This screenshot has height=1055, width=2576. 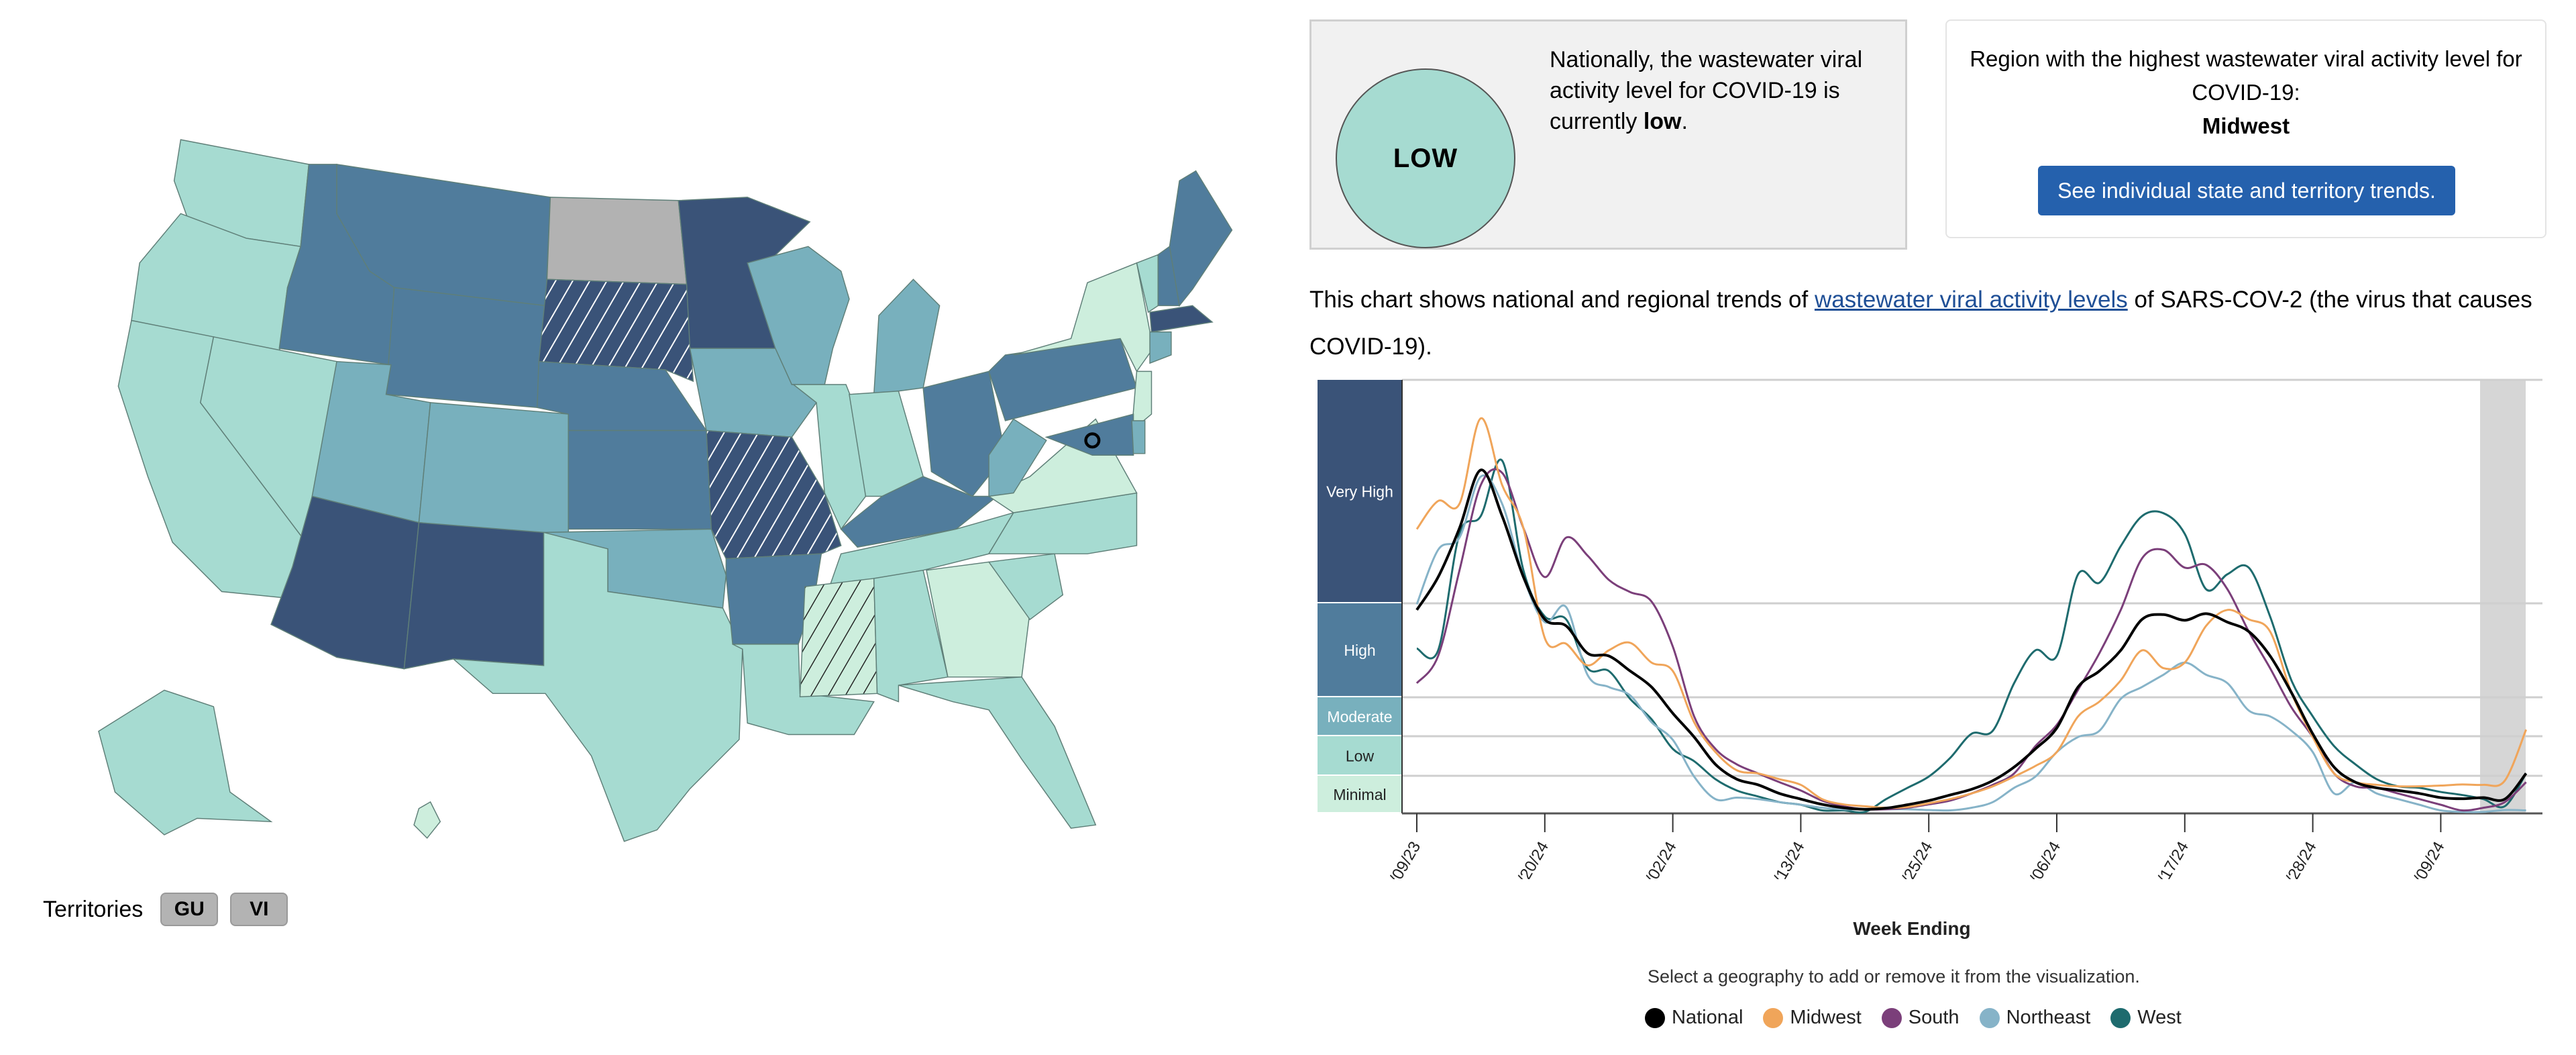 I want to click on x-tick-label: 01/20/24, so click(x=1528, y=859).